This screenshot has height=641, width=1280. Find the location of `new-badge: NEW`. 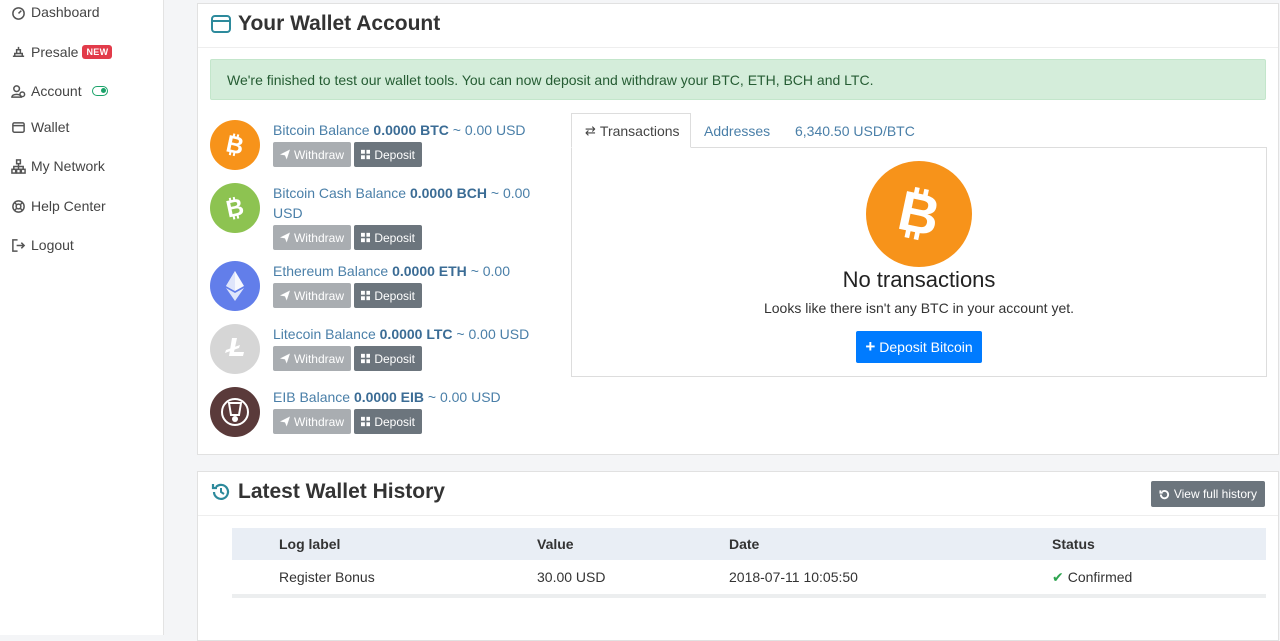

new-badge: NEW is located at coordinates (97, 52).